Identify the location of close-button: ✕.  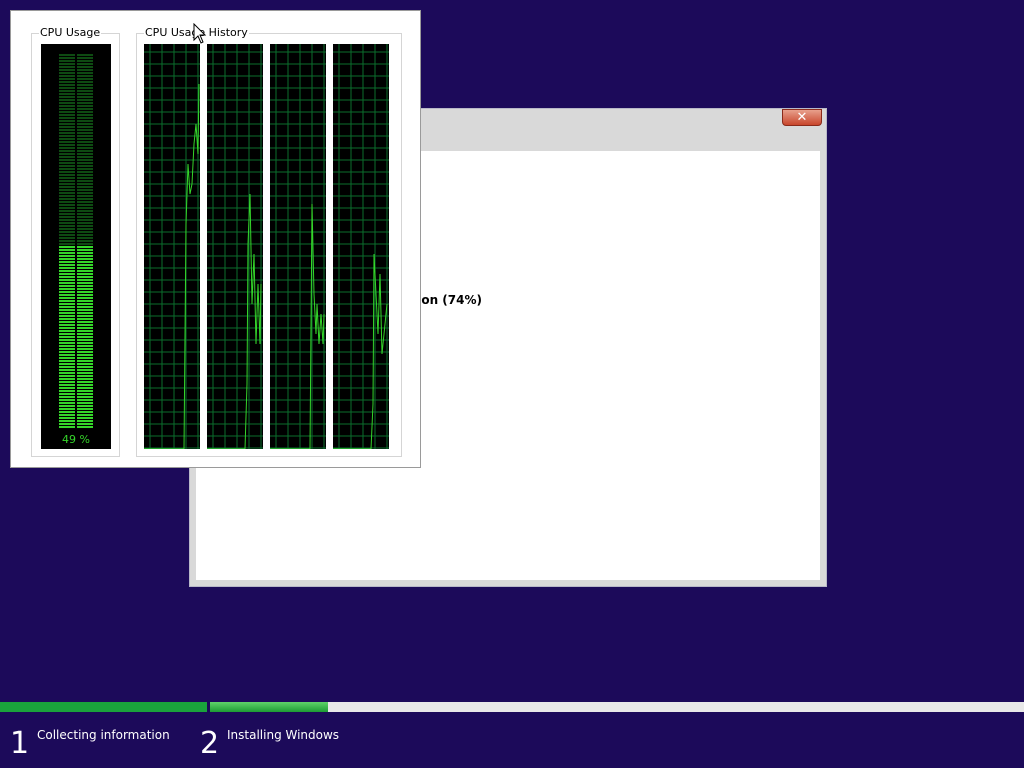
(802, 117).